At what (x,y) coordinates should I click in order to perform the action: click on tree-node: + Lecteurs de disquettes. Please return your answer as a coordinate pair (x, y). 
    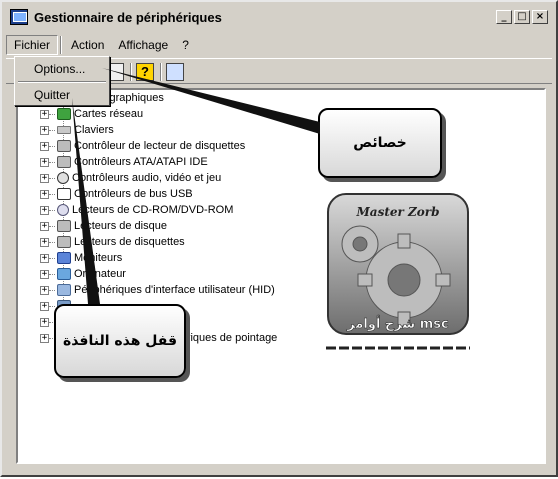
    Looking at the image, I should click on (181, 242).